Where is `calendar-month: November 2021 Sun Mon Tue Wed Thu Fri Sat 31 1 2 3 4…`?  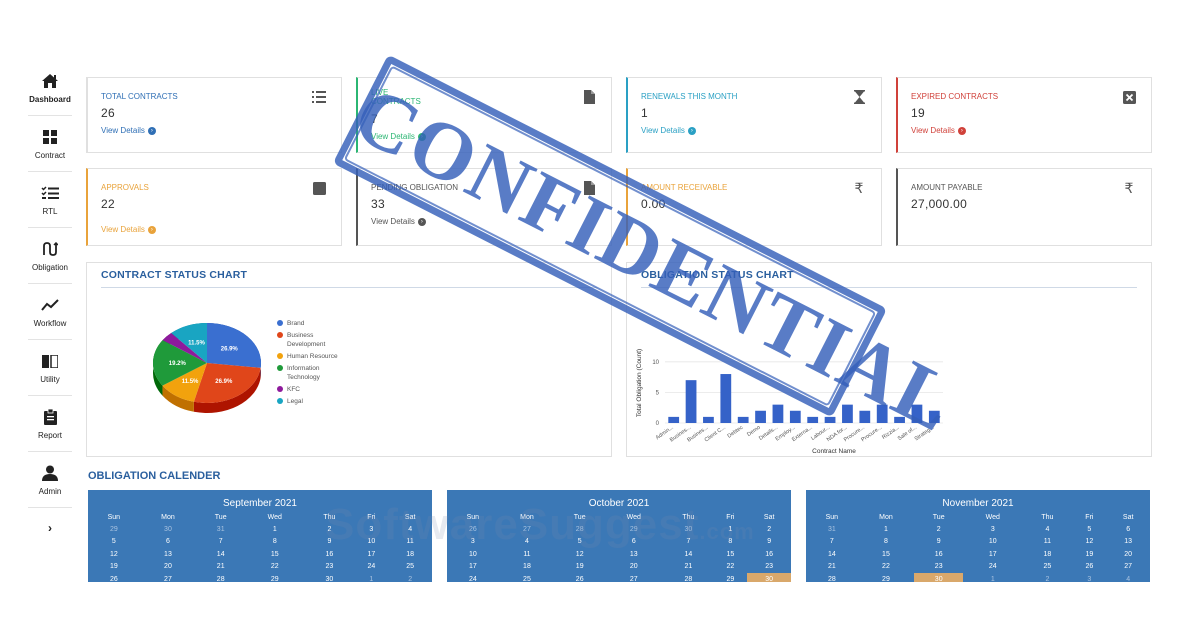
calendar-month: November 2021 Sun Mon Tue Wed Thu Fri Sat 31 1 2 3 4… is located at coordinates (978, 536).